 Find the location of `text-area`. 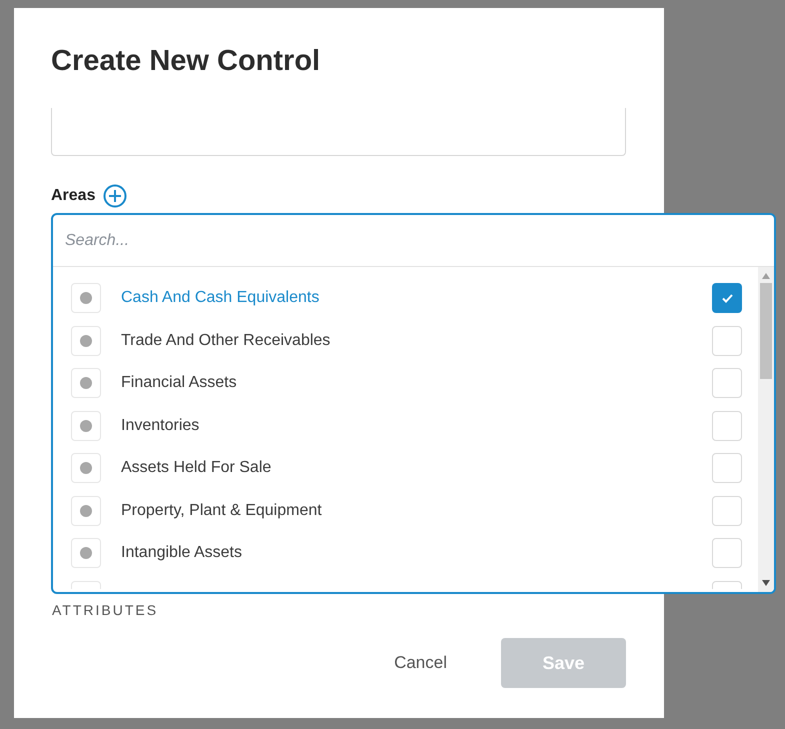

text-area is located at coordinates (338, 132).